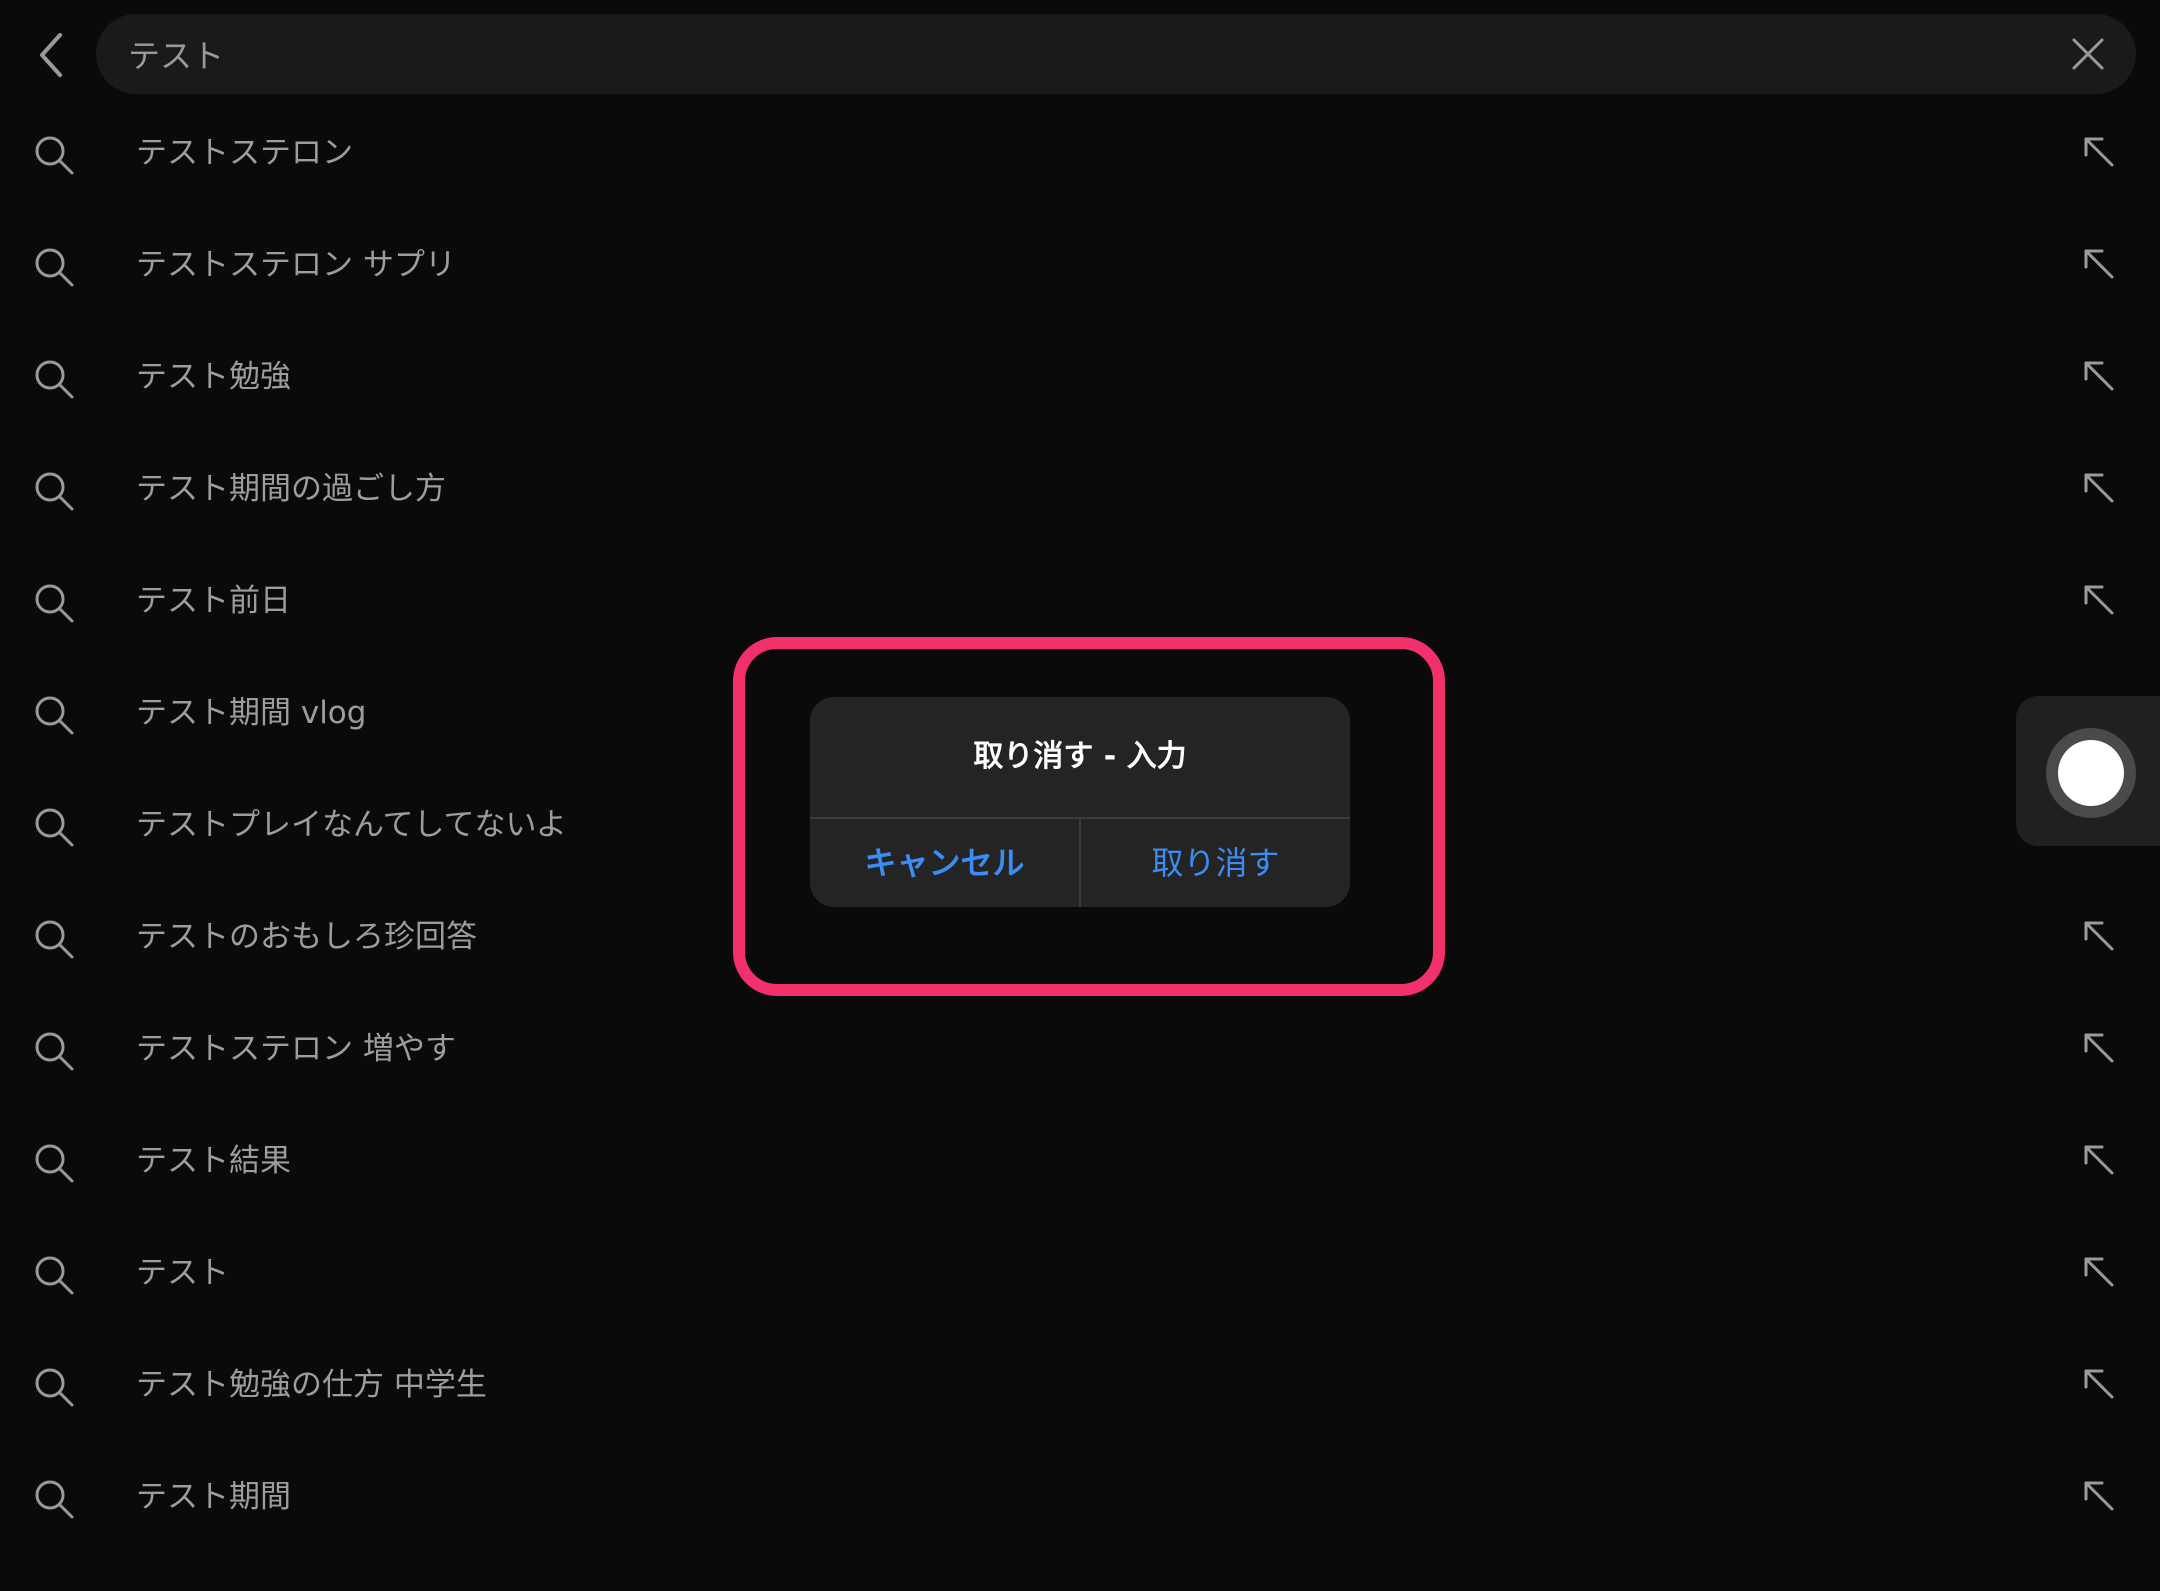 The image size is (2160, 1591). What do you see at coordinates (296, 1049) in the screenshot?
I see `suggestion-label: テストステロン 増やす` at bounding box center [296, 1049].